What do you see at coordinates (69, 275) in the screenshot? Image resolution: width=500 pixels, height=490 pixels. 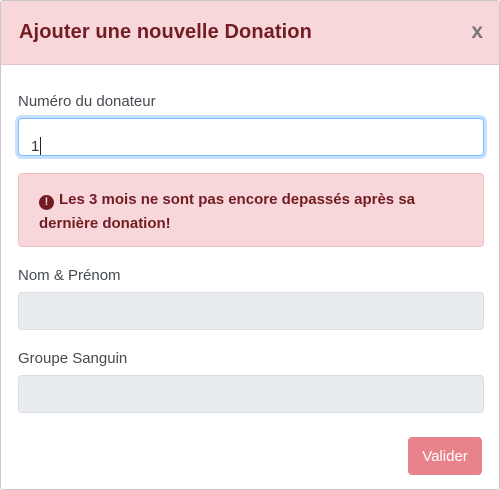 I see `name-label: Nom & Prénom` at bounding box center [69, 275].